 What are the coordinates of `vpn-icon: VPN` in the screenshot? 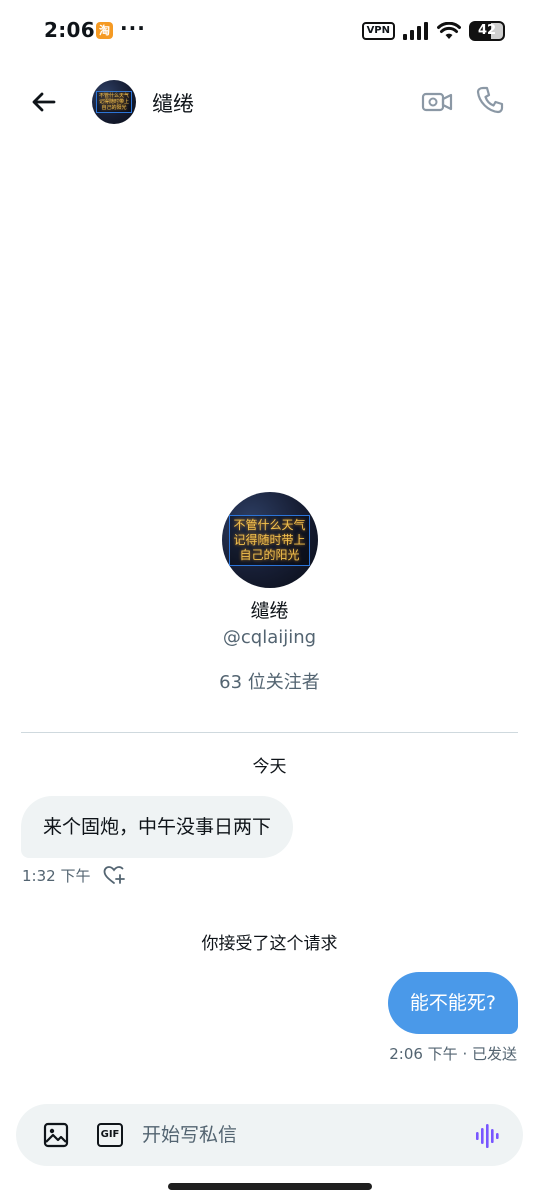 It's located at (378, 31).